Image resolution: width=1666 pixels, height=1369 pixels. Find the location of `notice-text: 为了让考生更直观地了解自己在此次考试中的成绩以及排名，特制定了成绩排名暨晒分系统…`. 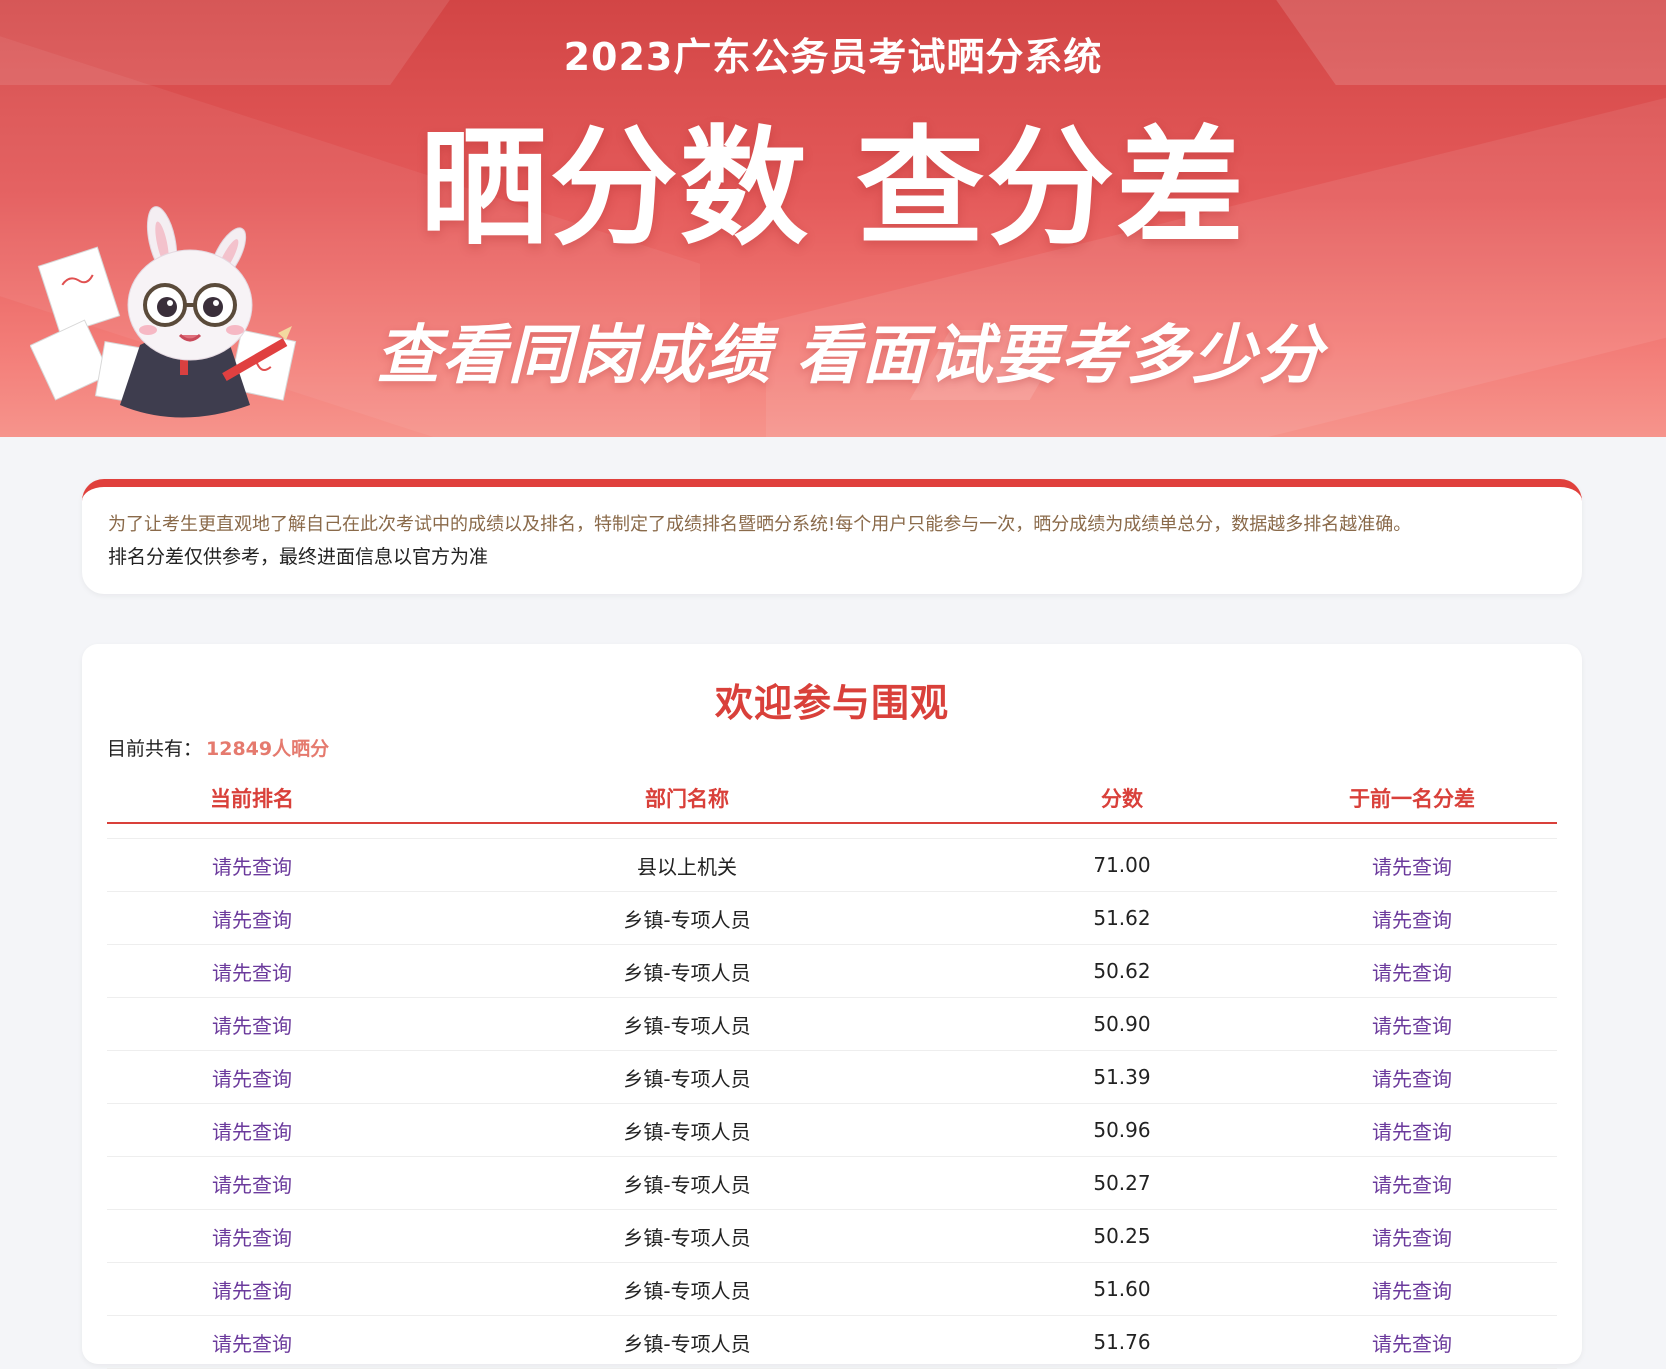

notice-text: 为了让考生更直观地了解自己在此次考试中的成绩以及排名，特制定了成绩排名暨晒分系统… is located at coordinates (760, 524).